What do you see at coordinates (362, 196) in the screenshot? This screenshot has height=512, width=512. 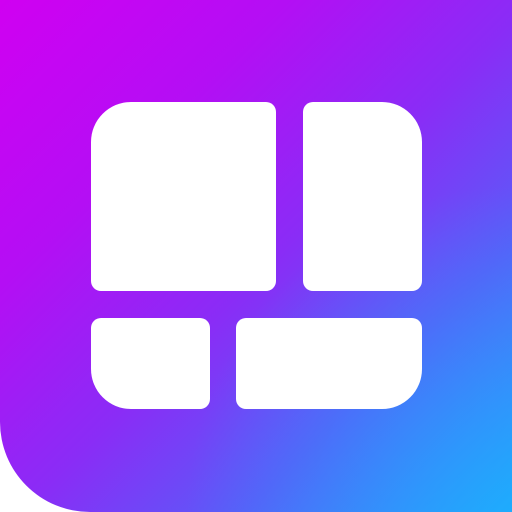 I see `collage-tile-tall` at bounding box center [362, 196].